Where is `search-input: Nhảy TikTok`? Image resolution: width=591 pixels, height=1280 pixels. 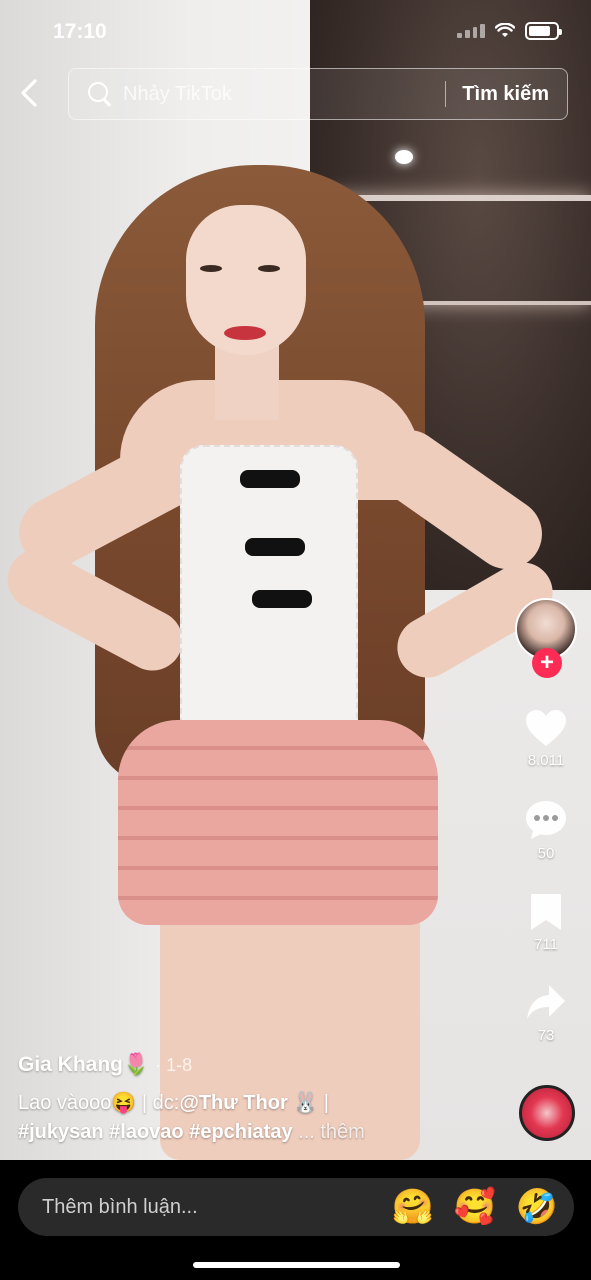
search-input: Nhảy TikTok is located at coordinates (284, 94).